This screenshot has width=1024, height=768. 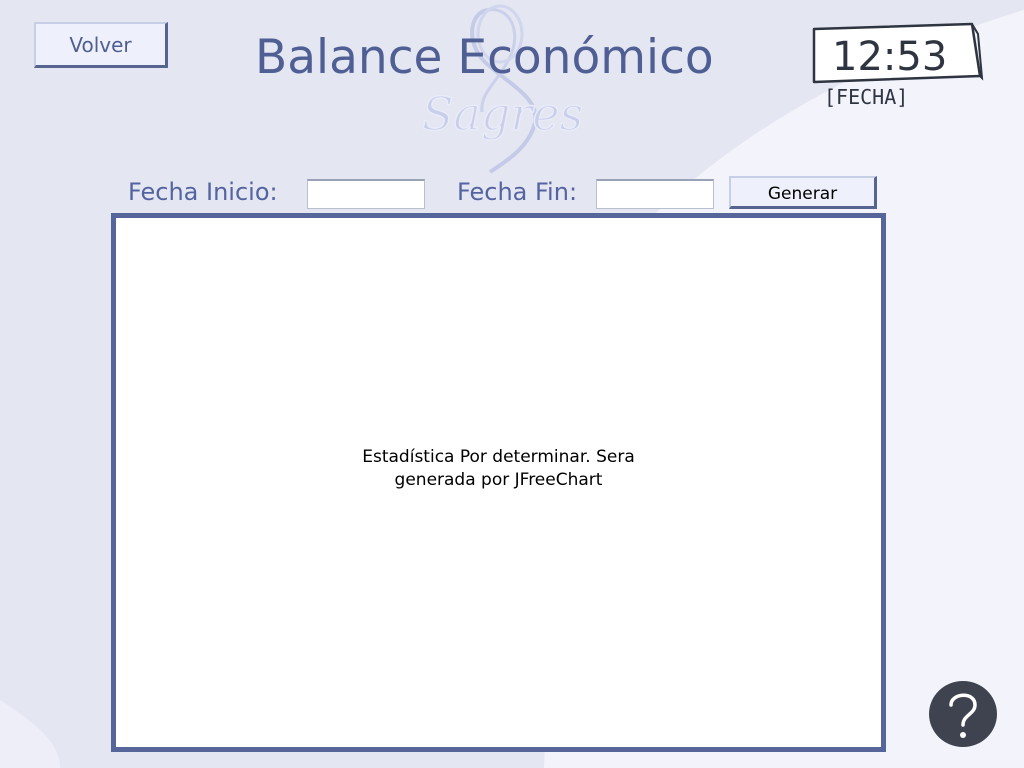 I want to click on question-mark-icon, so click(x=963, y=715).